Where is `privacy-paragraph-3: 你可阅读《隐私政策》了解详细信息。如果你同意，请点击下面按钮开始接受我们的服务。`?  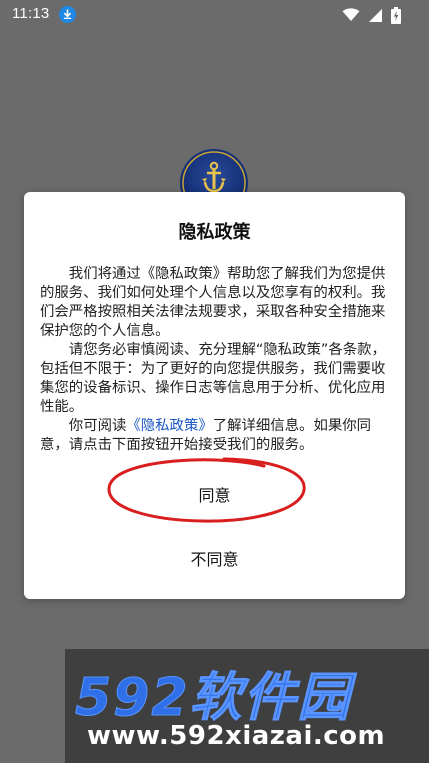 privacy-paragraph-3: 你可阅读《隐私政策》了解详细信息。如果你同意，请点击下面按钮开始接受我们的服务。 is located at coordinates (216, 436).